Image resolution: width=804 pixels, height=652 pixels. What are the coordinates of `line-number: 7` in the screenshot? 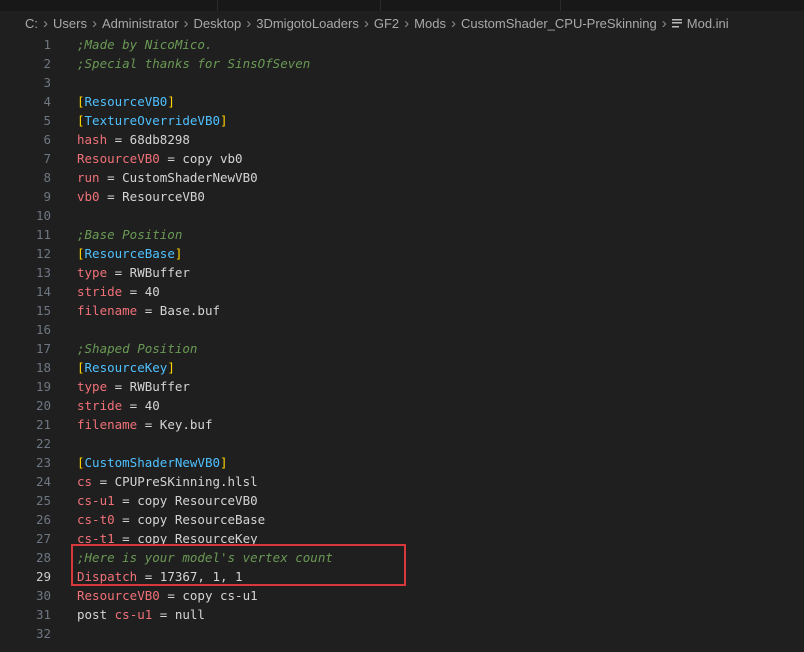 It's located at (47, 158).